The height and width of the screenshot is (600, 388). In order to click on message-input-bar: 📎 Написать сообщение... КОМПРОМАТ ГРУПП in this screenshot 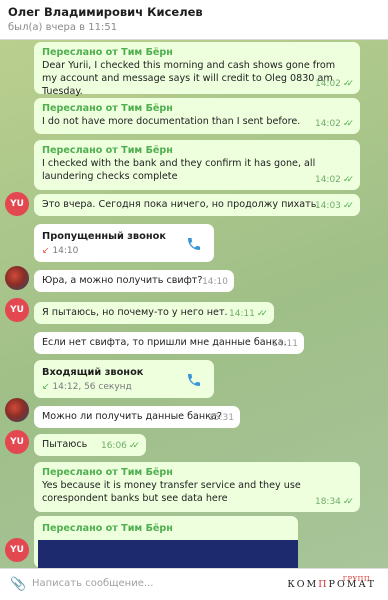, I will do `click(194, 584)`.